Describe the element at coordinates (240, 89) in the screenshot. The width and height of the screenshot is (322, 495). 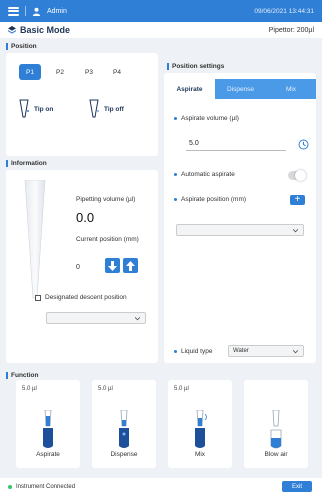
I see `tab-dispense: Dispense` at that location.